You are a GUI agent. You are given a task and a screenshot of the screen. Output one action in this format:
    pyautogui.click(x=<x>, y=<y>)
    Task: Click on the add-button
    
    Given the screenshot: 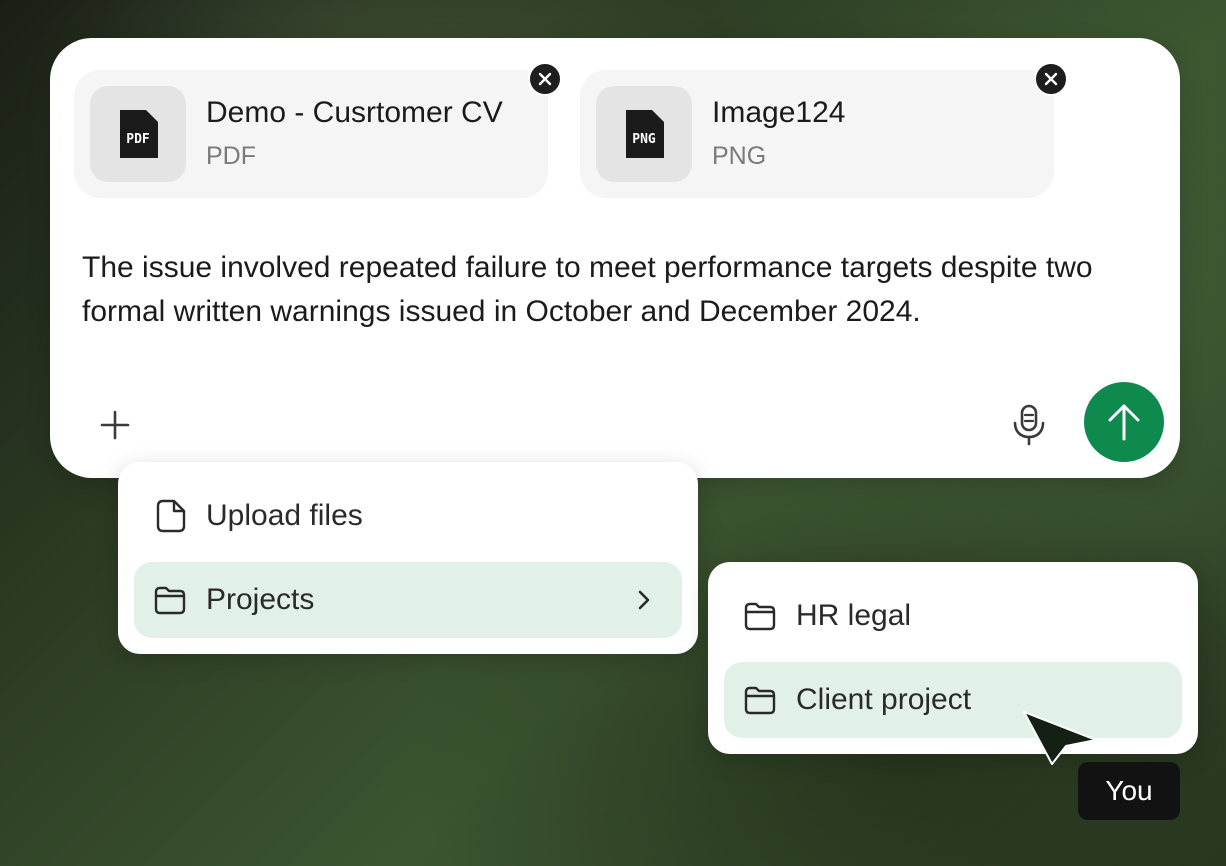 What is the action you would take?
    pyautogui.click(x=115, y=425)
    